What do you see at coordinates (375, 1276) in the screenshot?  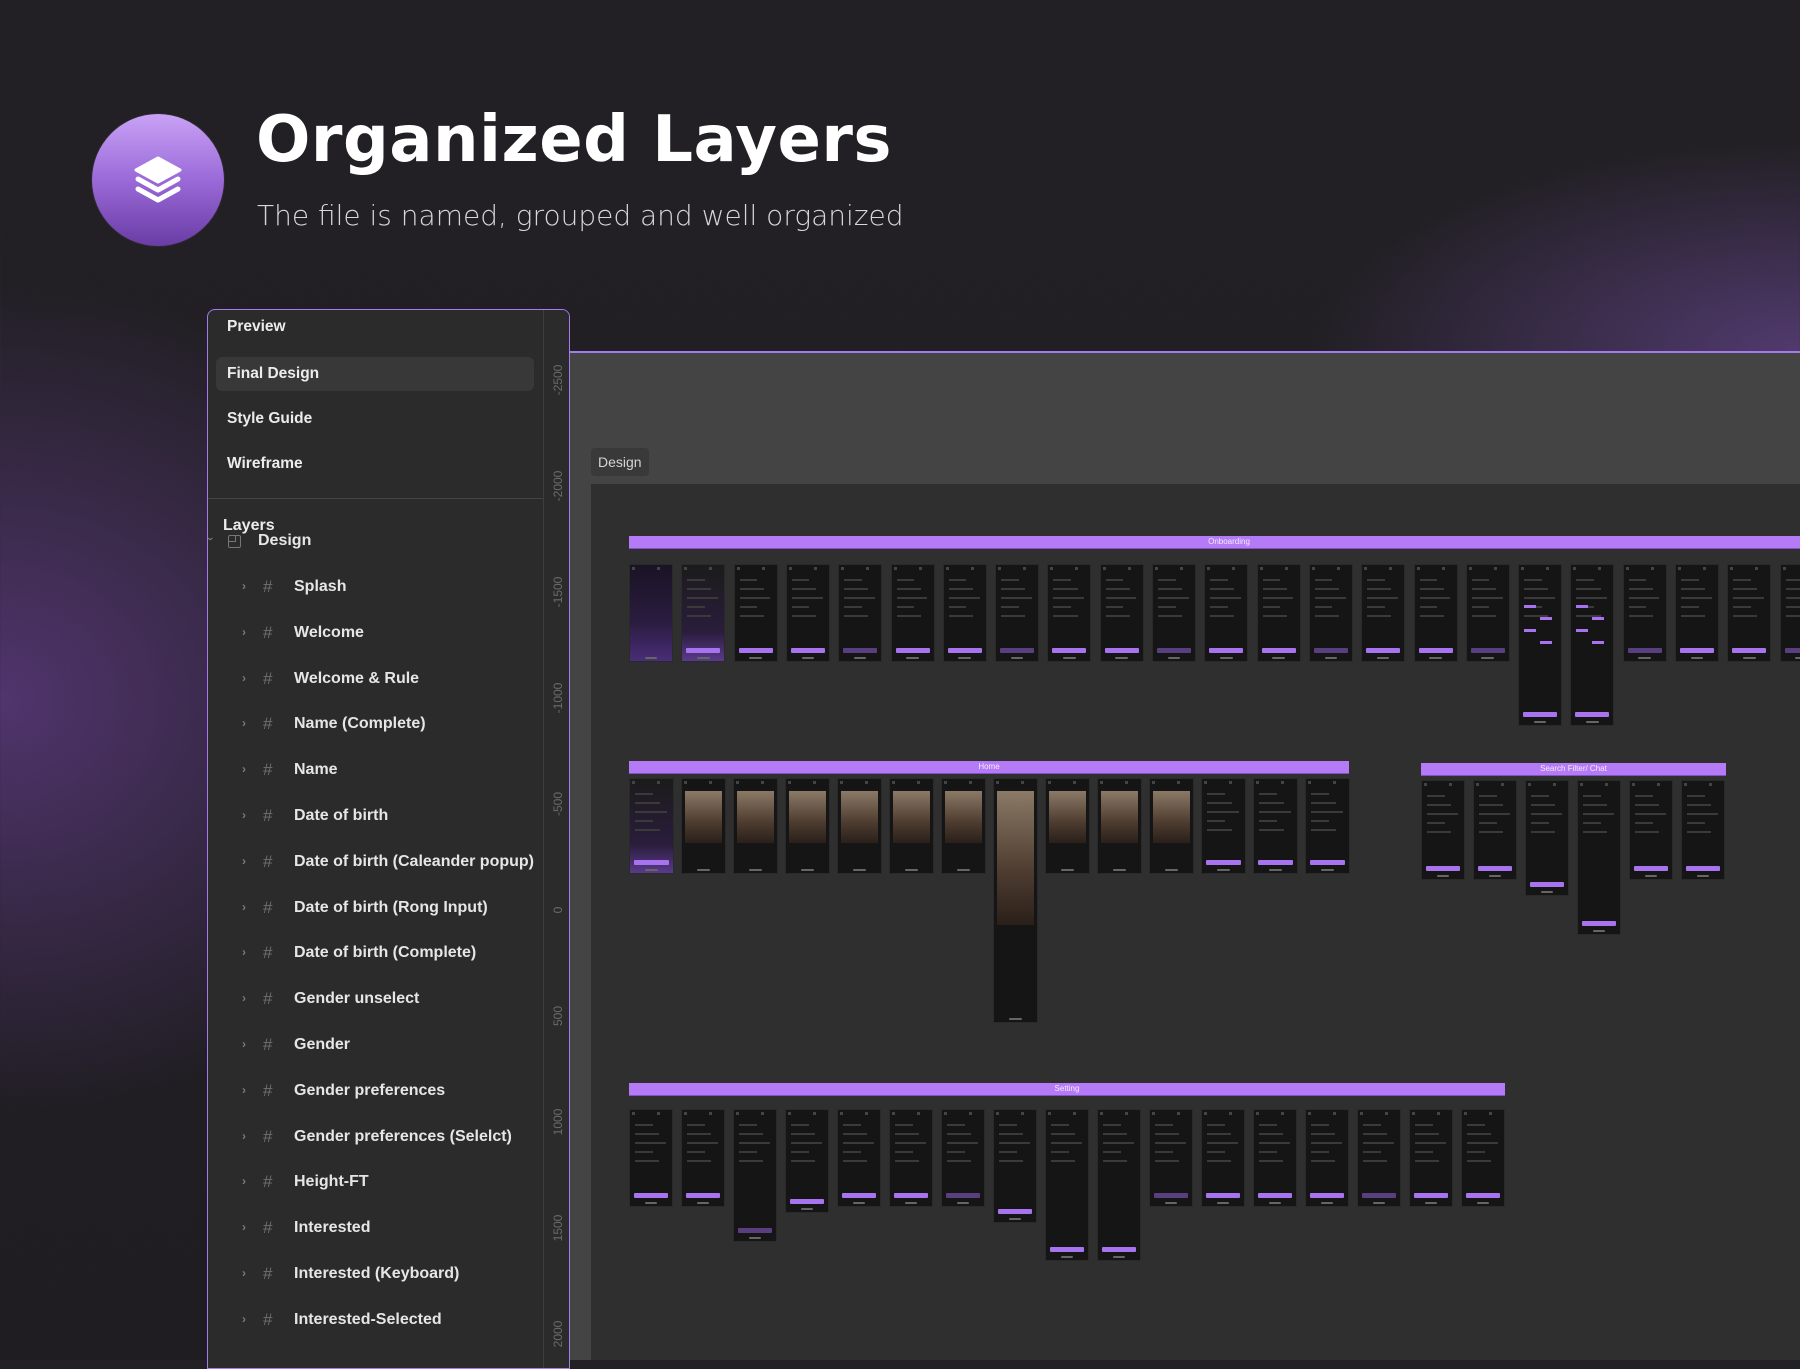 I see `layer-item: › # Interested (Keyboard)` at bounding box center [375, 1276].